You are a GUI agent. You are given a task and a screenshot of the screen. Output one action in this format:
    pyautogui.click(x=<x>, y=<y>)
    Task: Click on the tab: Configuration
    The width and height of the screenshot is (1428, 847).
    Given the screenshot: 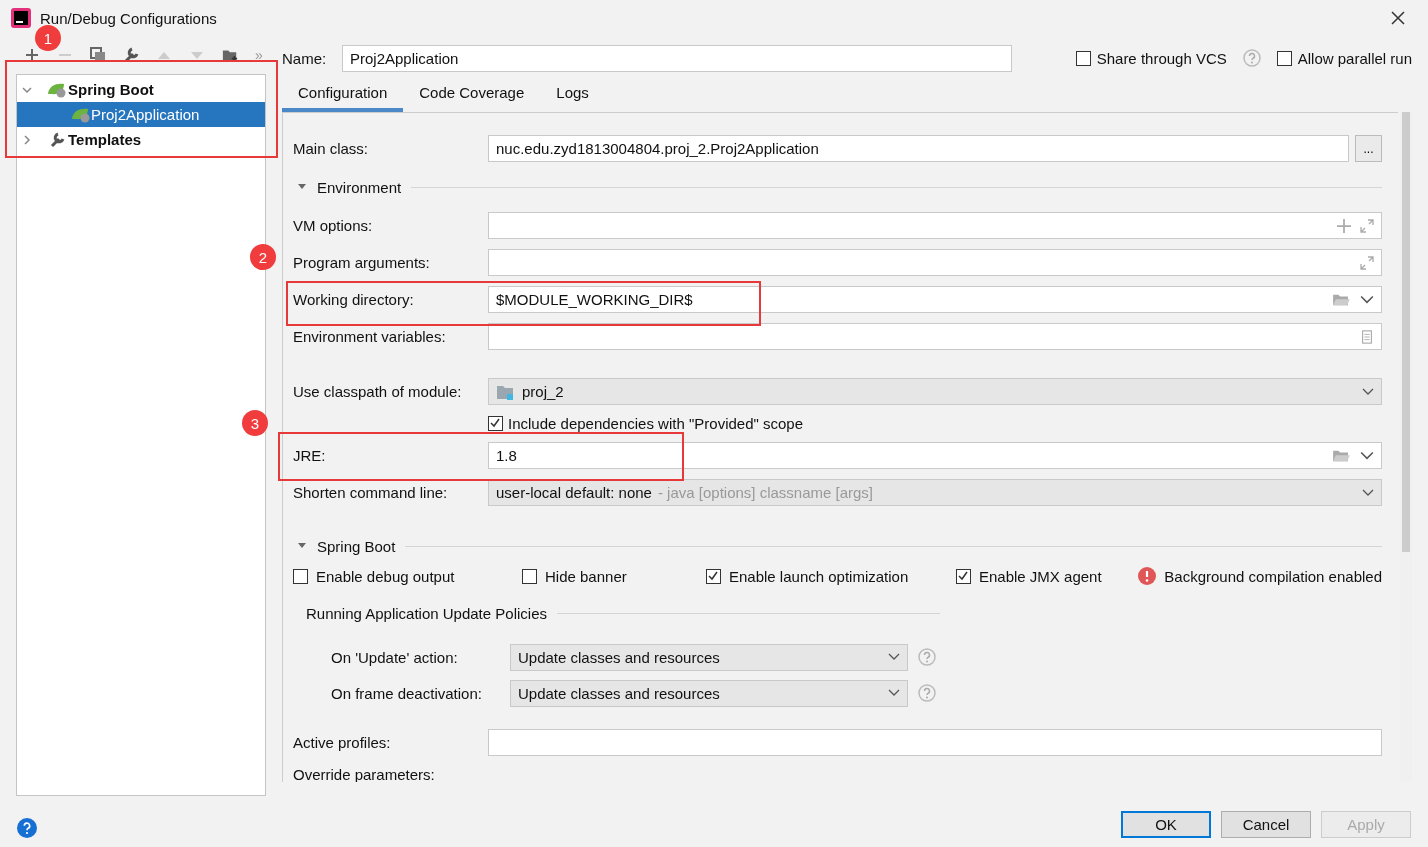 What is the action you would take?
    pyautogui.click(x=343, y=95)
    